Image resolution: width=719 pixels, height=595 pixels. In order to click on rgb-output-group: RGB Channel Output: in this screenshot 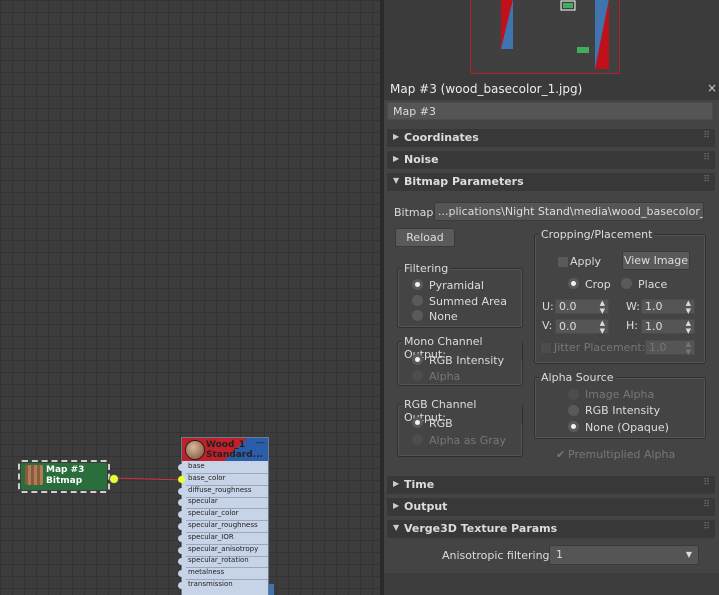, I will do `click(460, 427)`.